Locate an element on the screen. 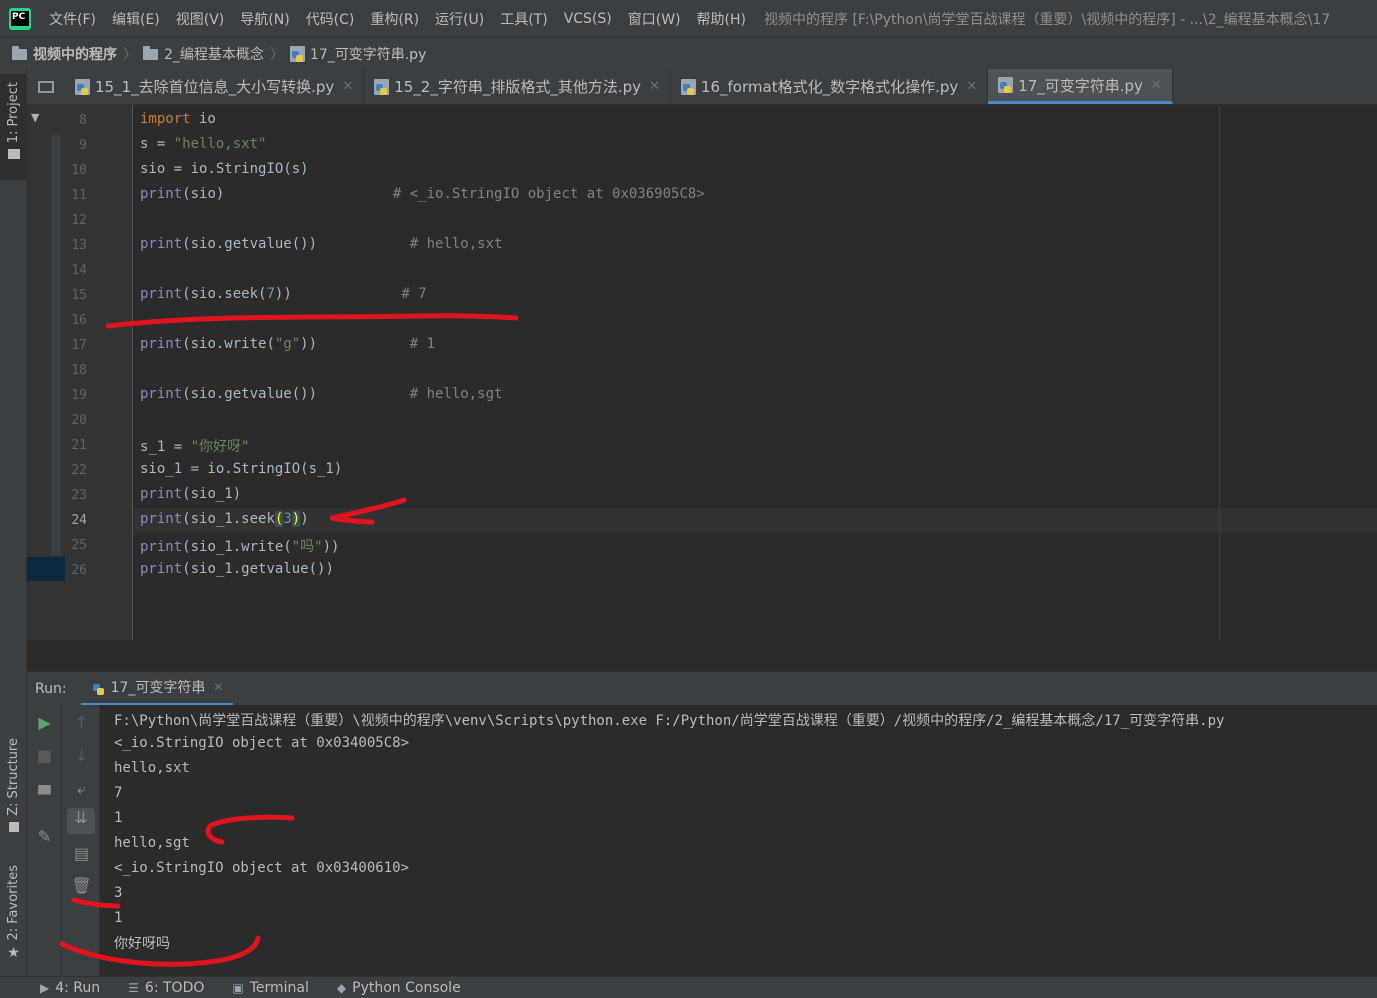 This screenshot has width=1377, height=998. line-number: 16 is located at coordinates (79, 320).